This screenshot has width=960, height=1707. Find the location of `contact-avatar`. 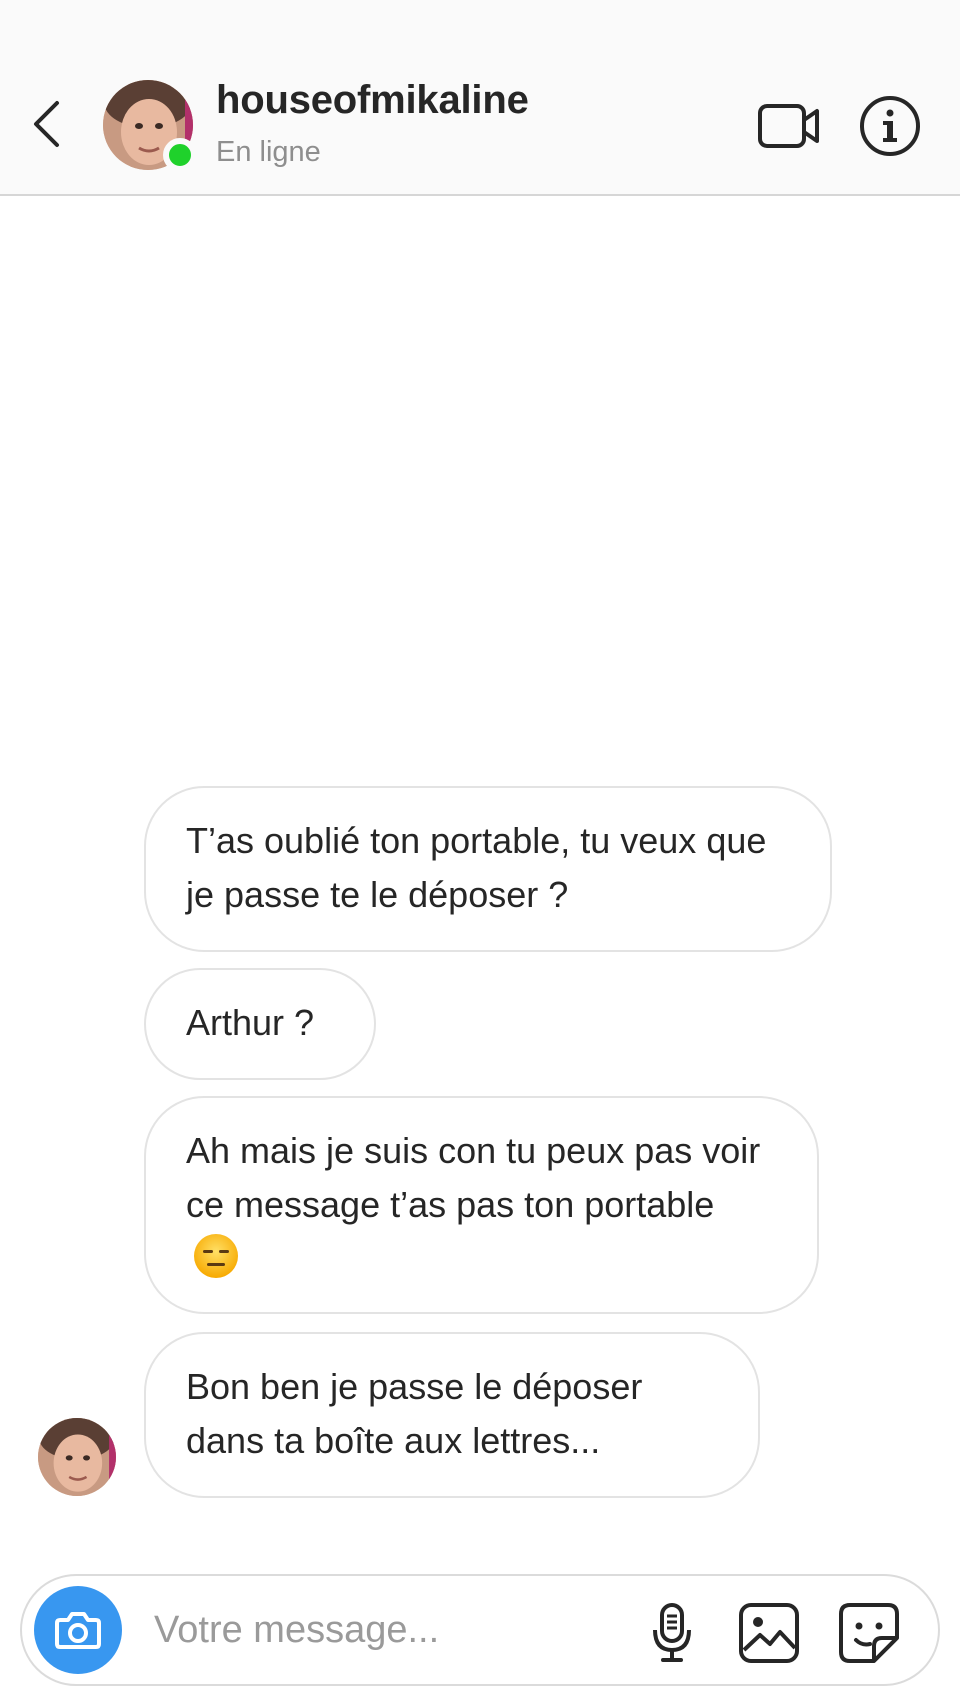

contact-avatar is located at coordinates (150, 126).